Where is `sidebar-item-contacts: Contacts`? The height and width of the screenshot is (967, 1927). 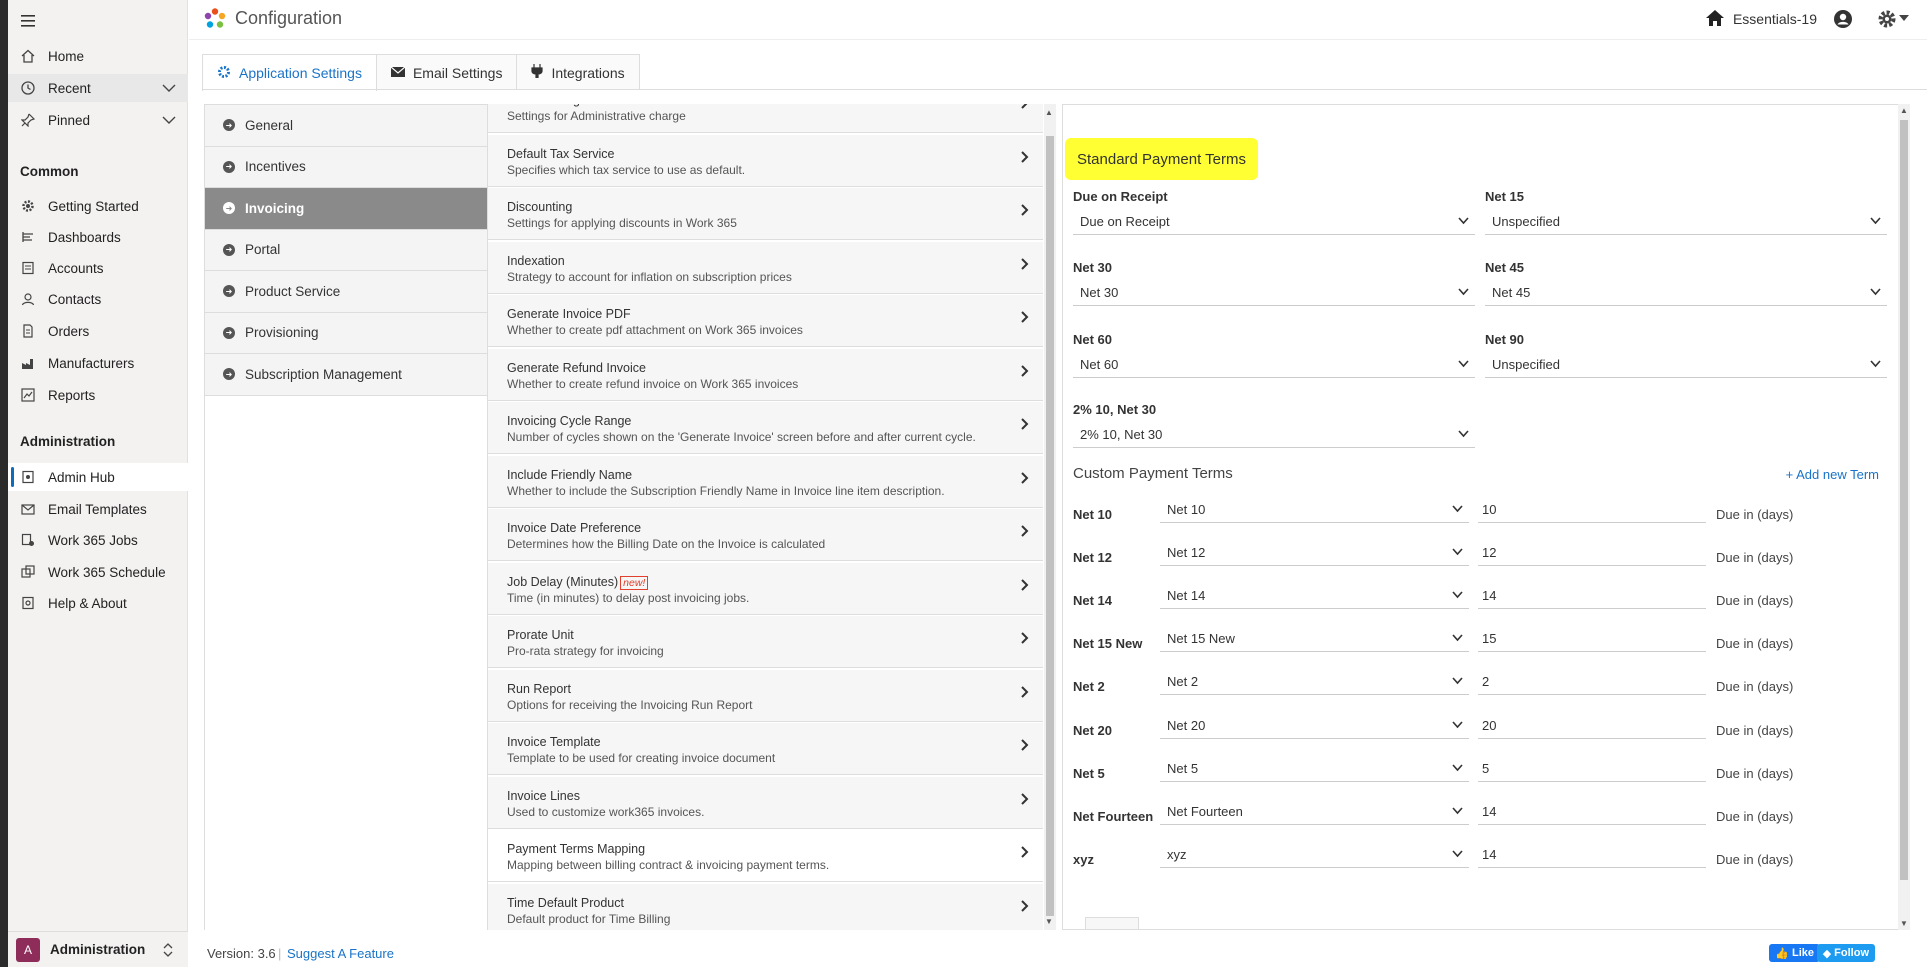 sidebar-item-contacts: Contacts is located at coordinates (98, 299).